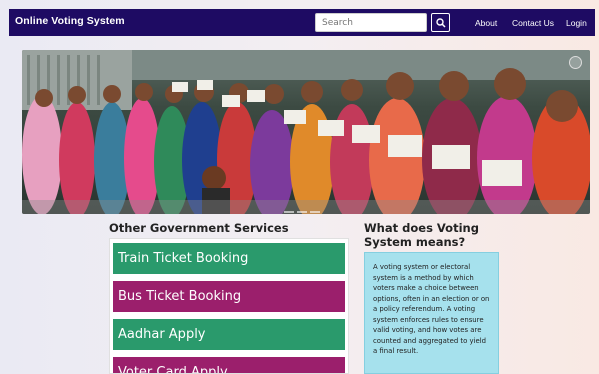  What do you see at coordinates (70, 21) in the screenshot?
I see `brand-title: Online Voting System` at bounding box center [70, 21].